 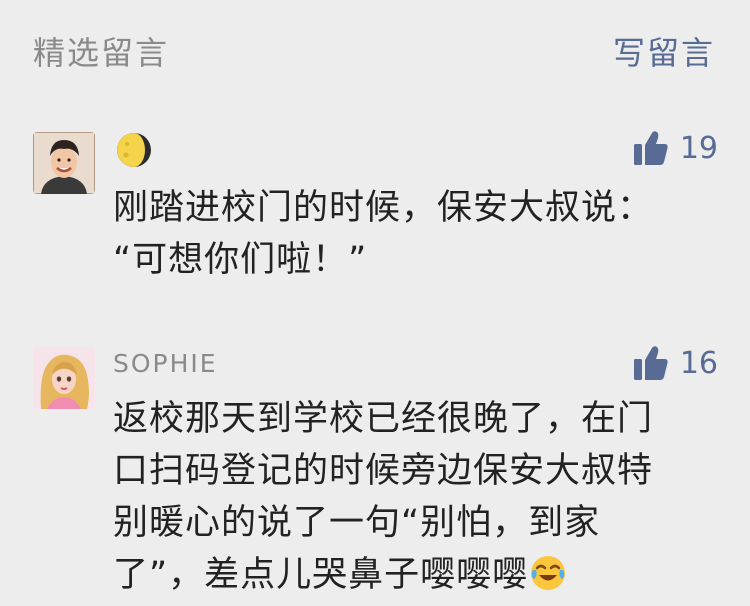 I want to click on comment-text: 刚踏进校门的时候，保安大叔说： “可想你们啦！”, so click(x=413, y=234).